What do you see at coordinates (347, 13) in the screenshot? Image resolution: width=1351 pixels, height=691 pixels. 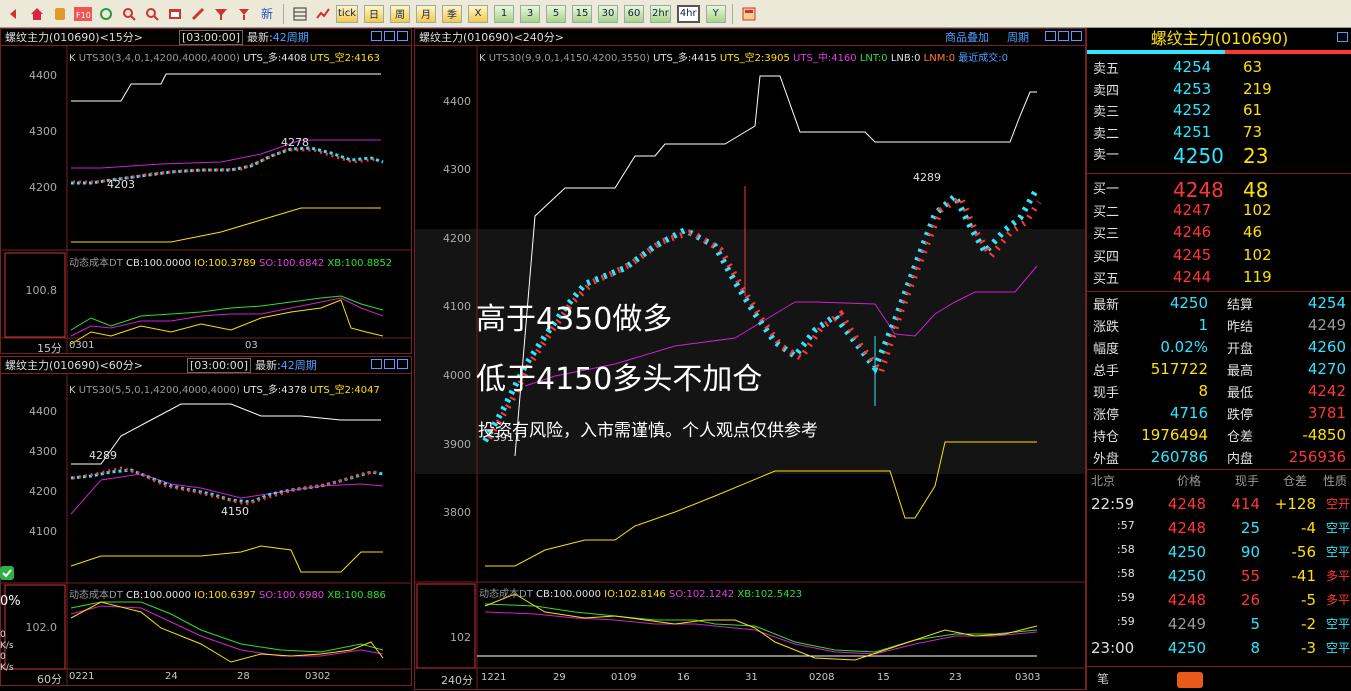 I see `period-button-tick: tick` at bounding box center [347, 13].